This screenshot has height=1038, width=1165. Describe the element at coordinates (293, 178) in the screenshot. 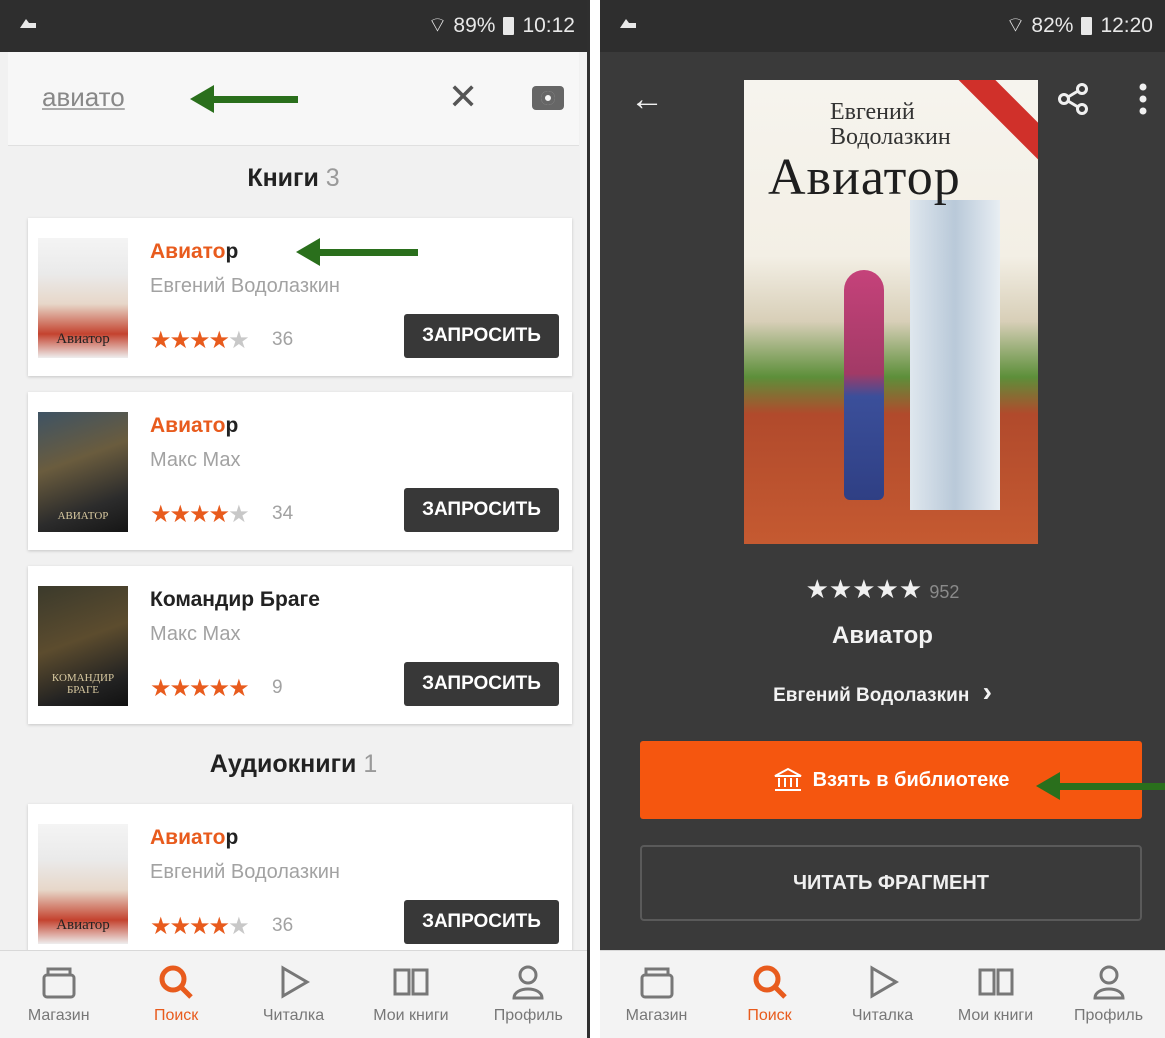

I see `books-section-title: Книги 3` at that location.